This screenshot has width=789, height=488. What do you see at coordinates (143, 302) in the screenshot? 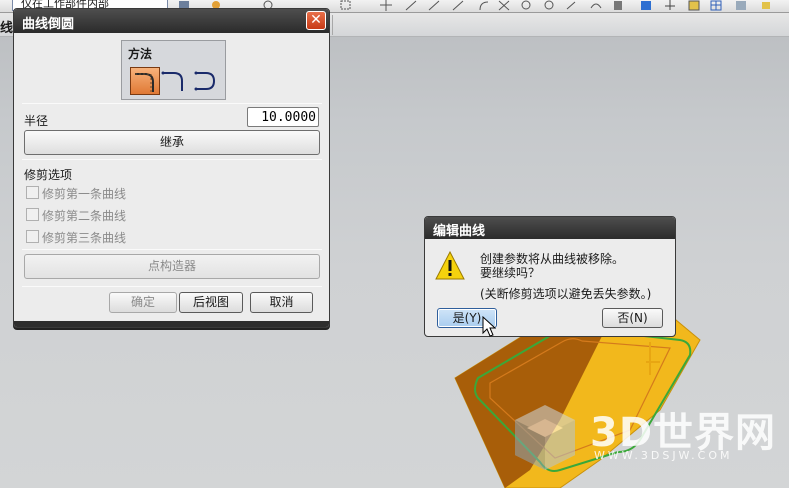
I see `ok-button: 确定` at bounding box center [143, 302].